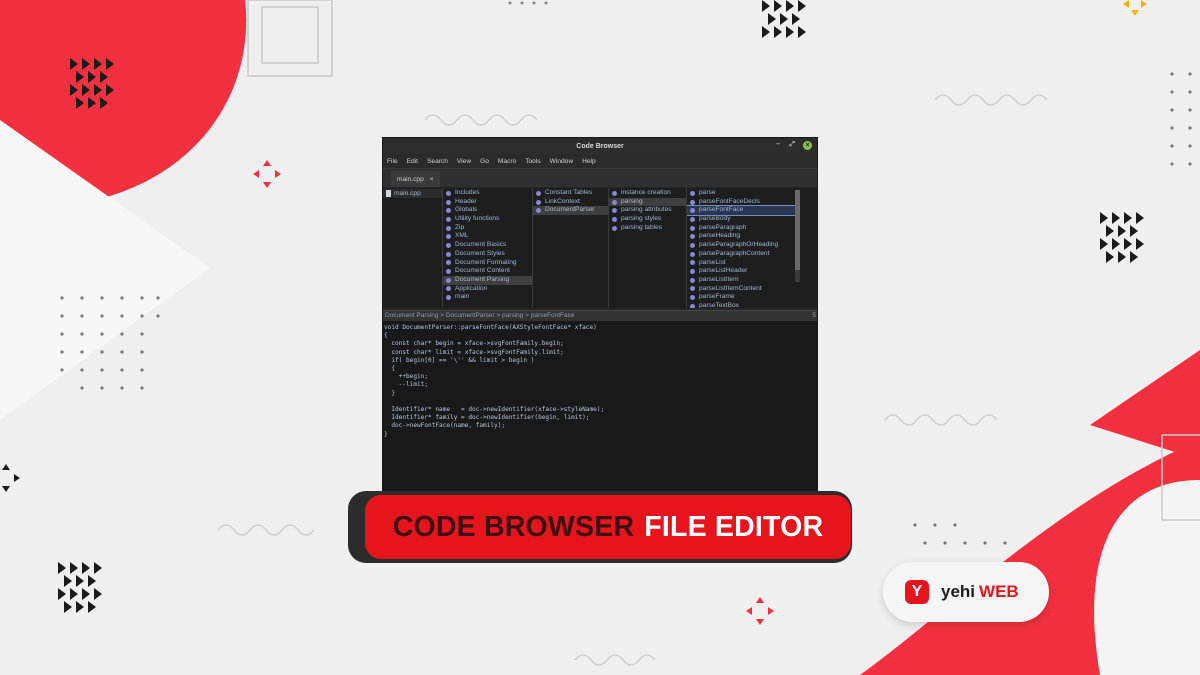  What do you see at coordinates (741, 245) in the screenshot?
I see `method-item: parseParagraphOrHeading` at bounding box center [741, 245].